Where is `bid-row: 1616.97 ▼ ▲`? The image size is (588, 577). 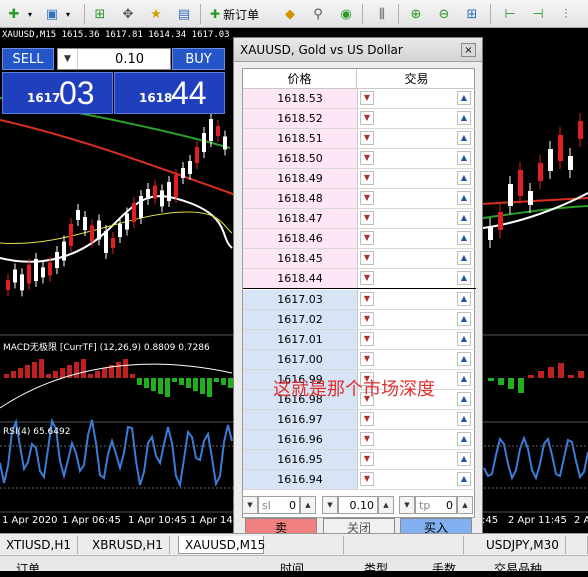 bid-row: 1616.97 ▼ ▲ is located at coordinates (359, 420).